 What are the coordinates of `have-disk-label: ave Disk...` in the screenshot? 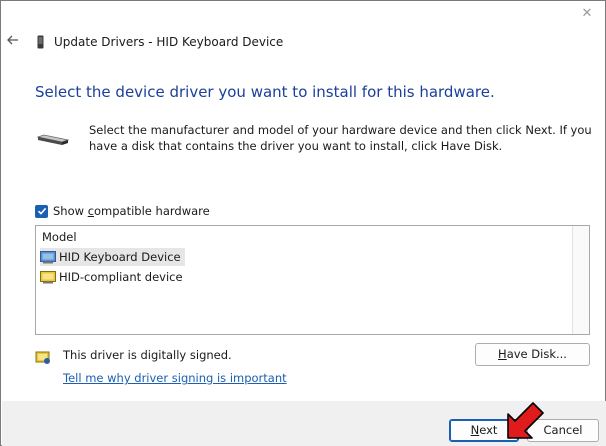 It's located at (536, 354).